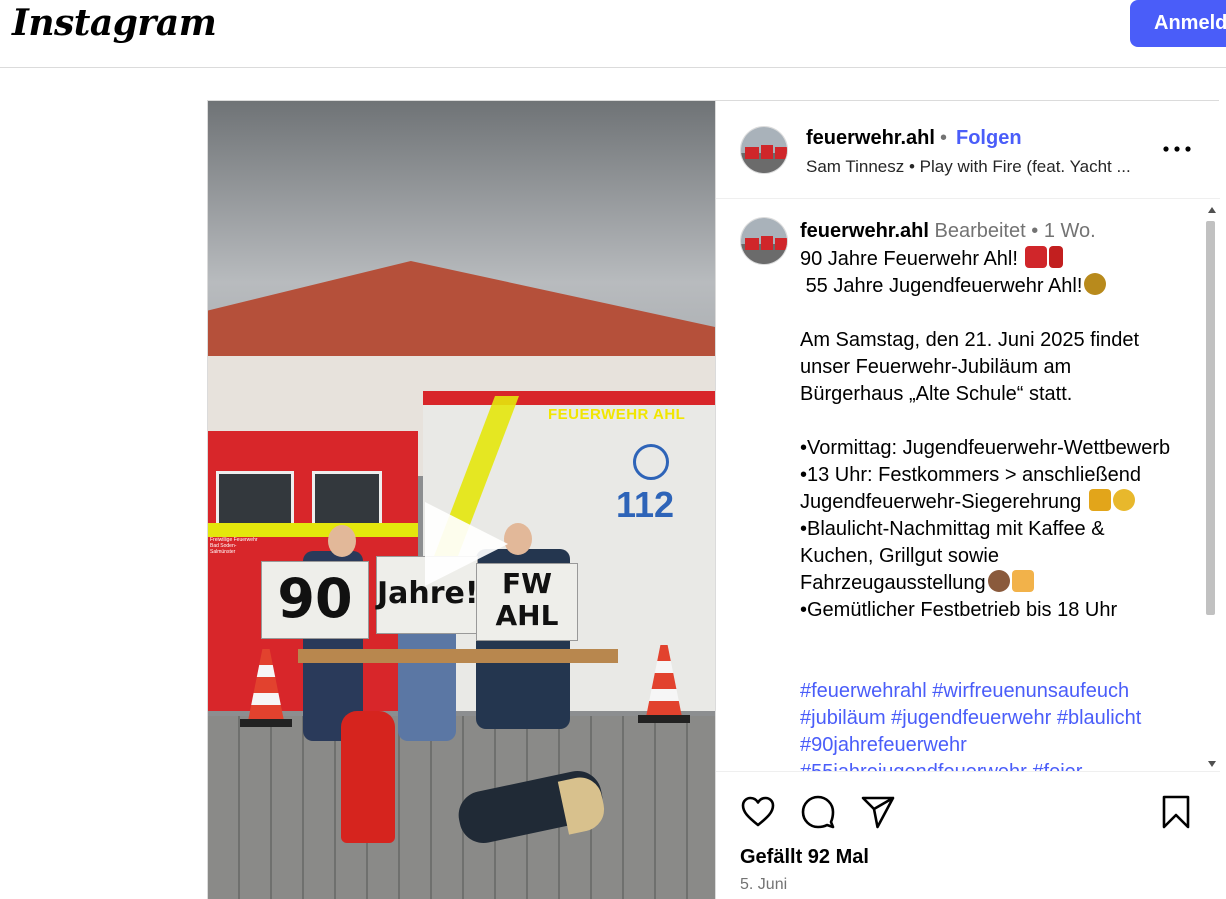  Describe the element at coordinates (763, 885) in the screenshot. I see `post-date: 5. Juni` at that location.